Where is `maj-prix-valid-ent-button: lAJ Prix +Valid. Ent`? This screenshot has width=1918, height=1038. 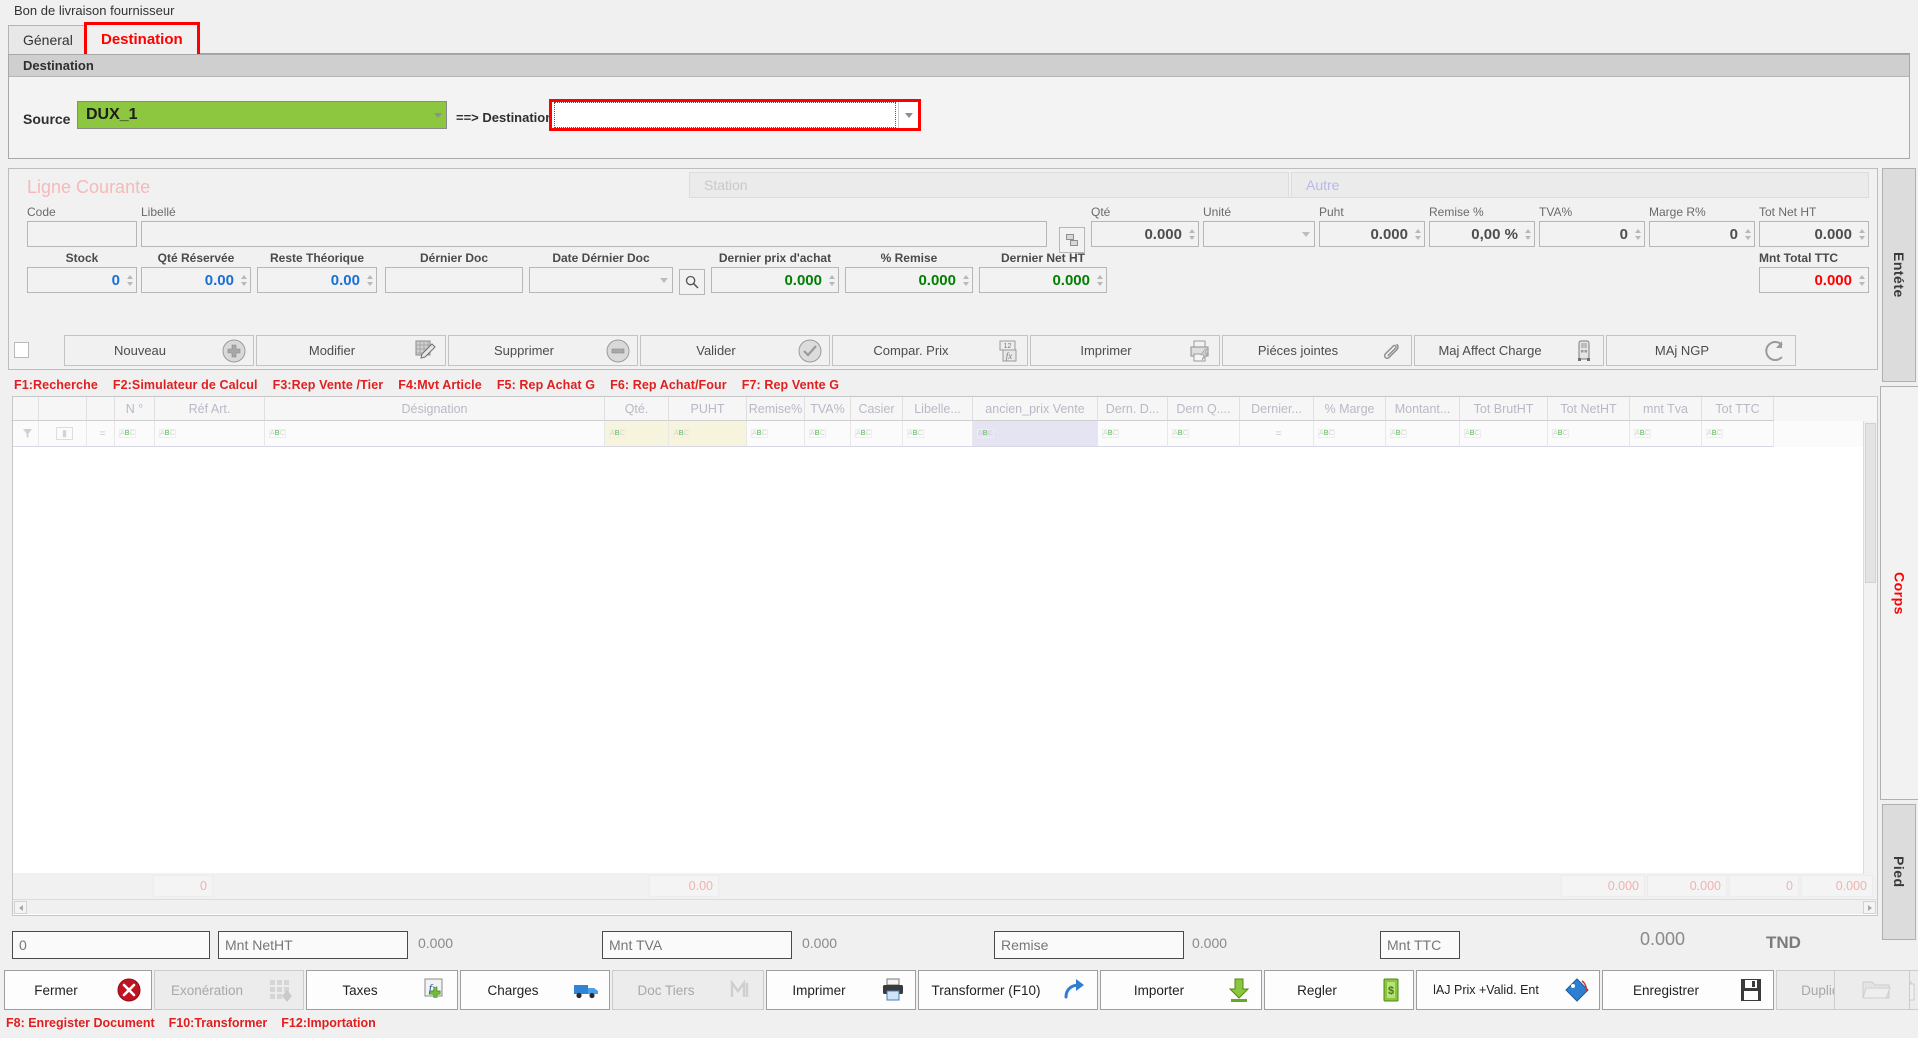 maj-prix-valid-ent-button: lAJ Prix +Valid. Ent is located at coordinates (1508, 990).